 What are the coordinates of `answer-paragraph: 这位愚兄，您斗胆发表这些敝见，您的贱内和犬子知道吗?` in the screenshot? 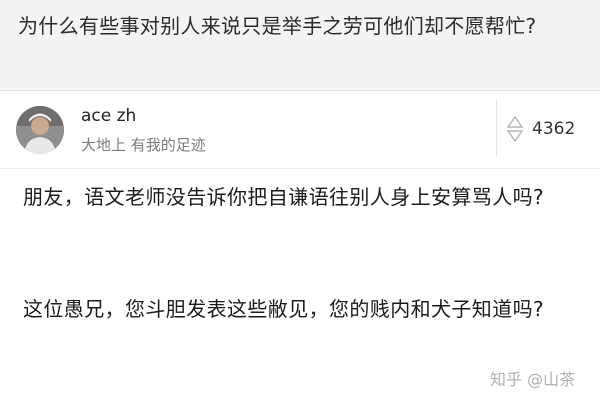 It's located at (284, 309).